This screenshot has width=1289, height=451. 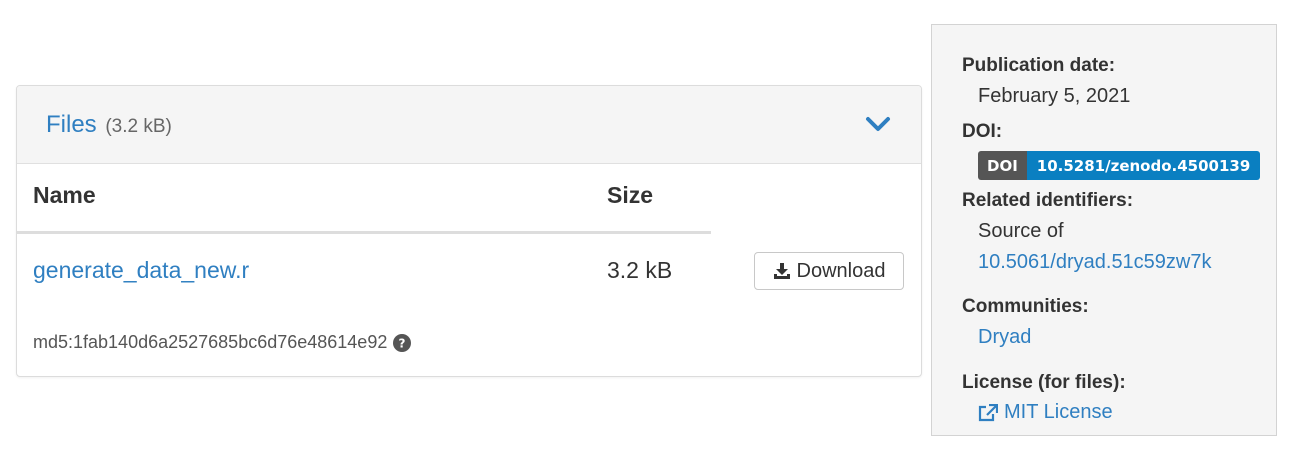 I want to click on files-total-size: (3.2 kB), so click(x=138, y=126).